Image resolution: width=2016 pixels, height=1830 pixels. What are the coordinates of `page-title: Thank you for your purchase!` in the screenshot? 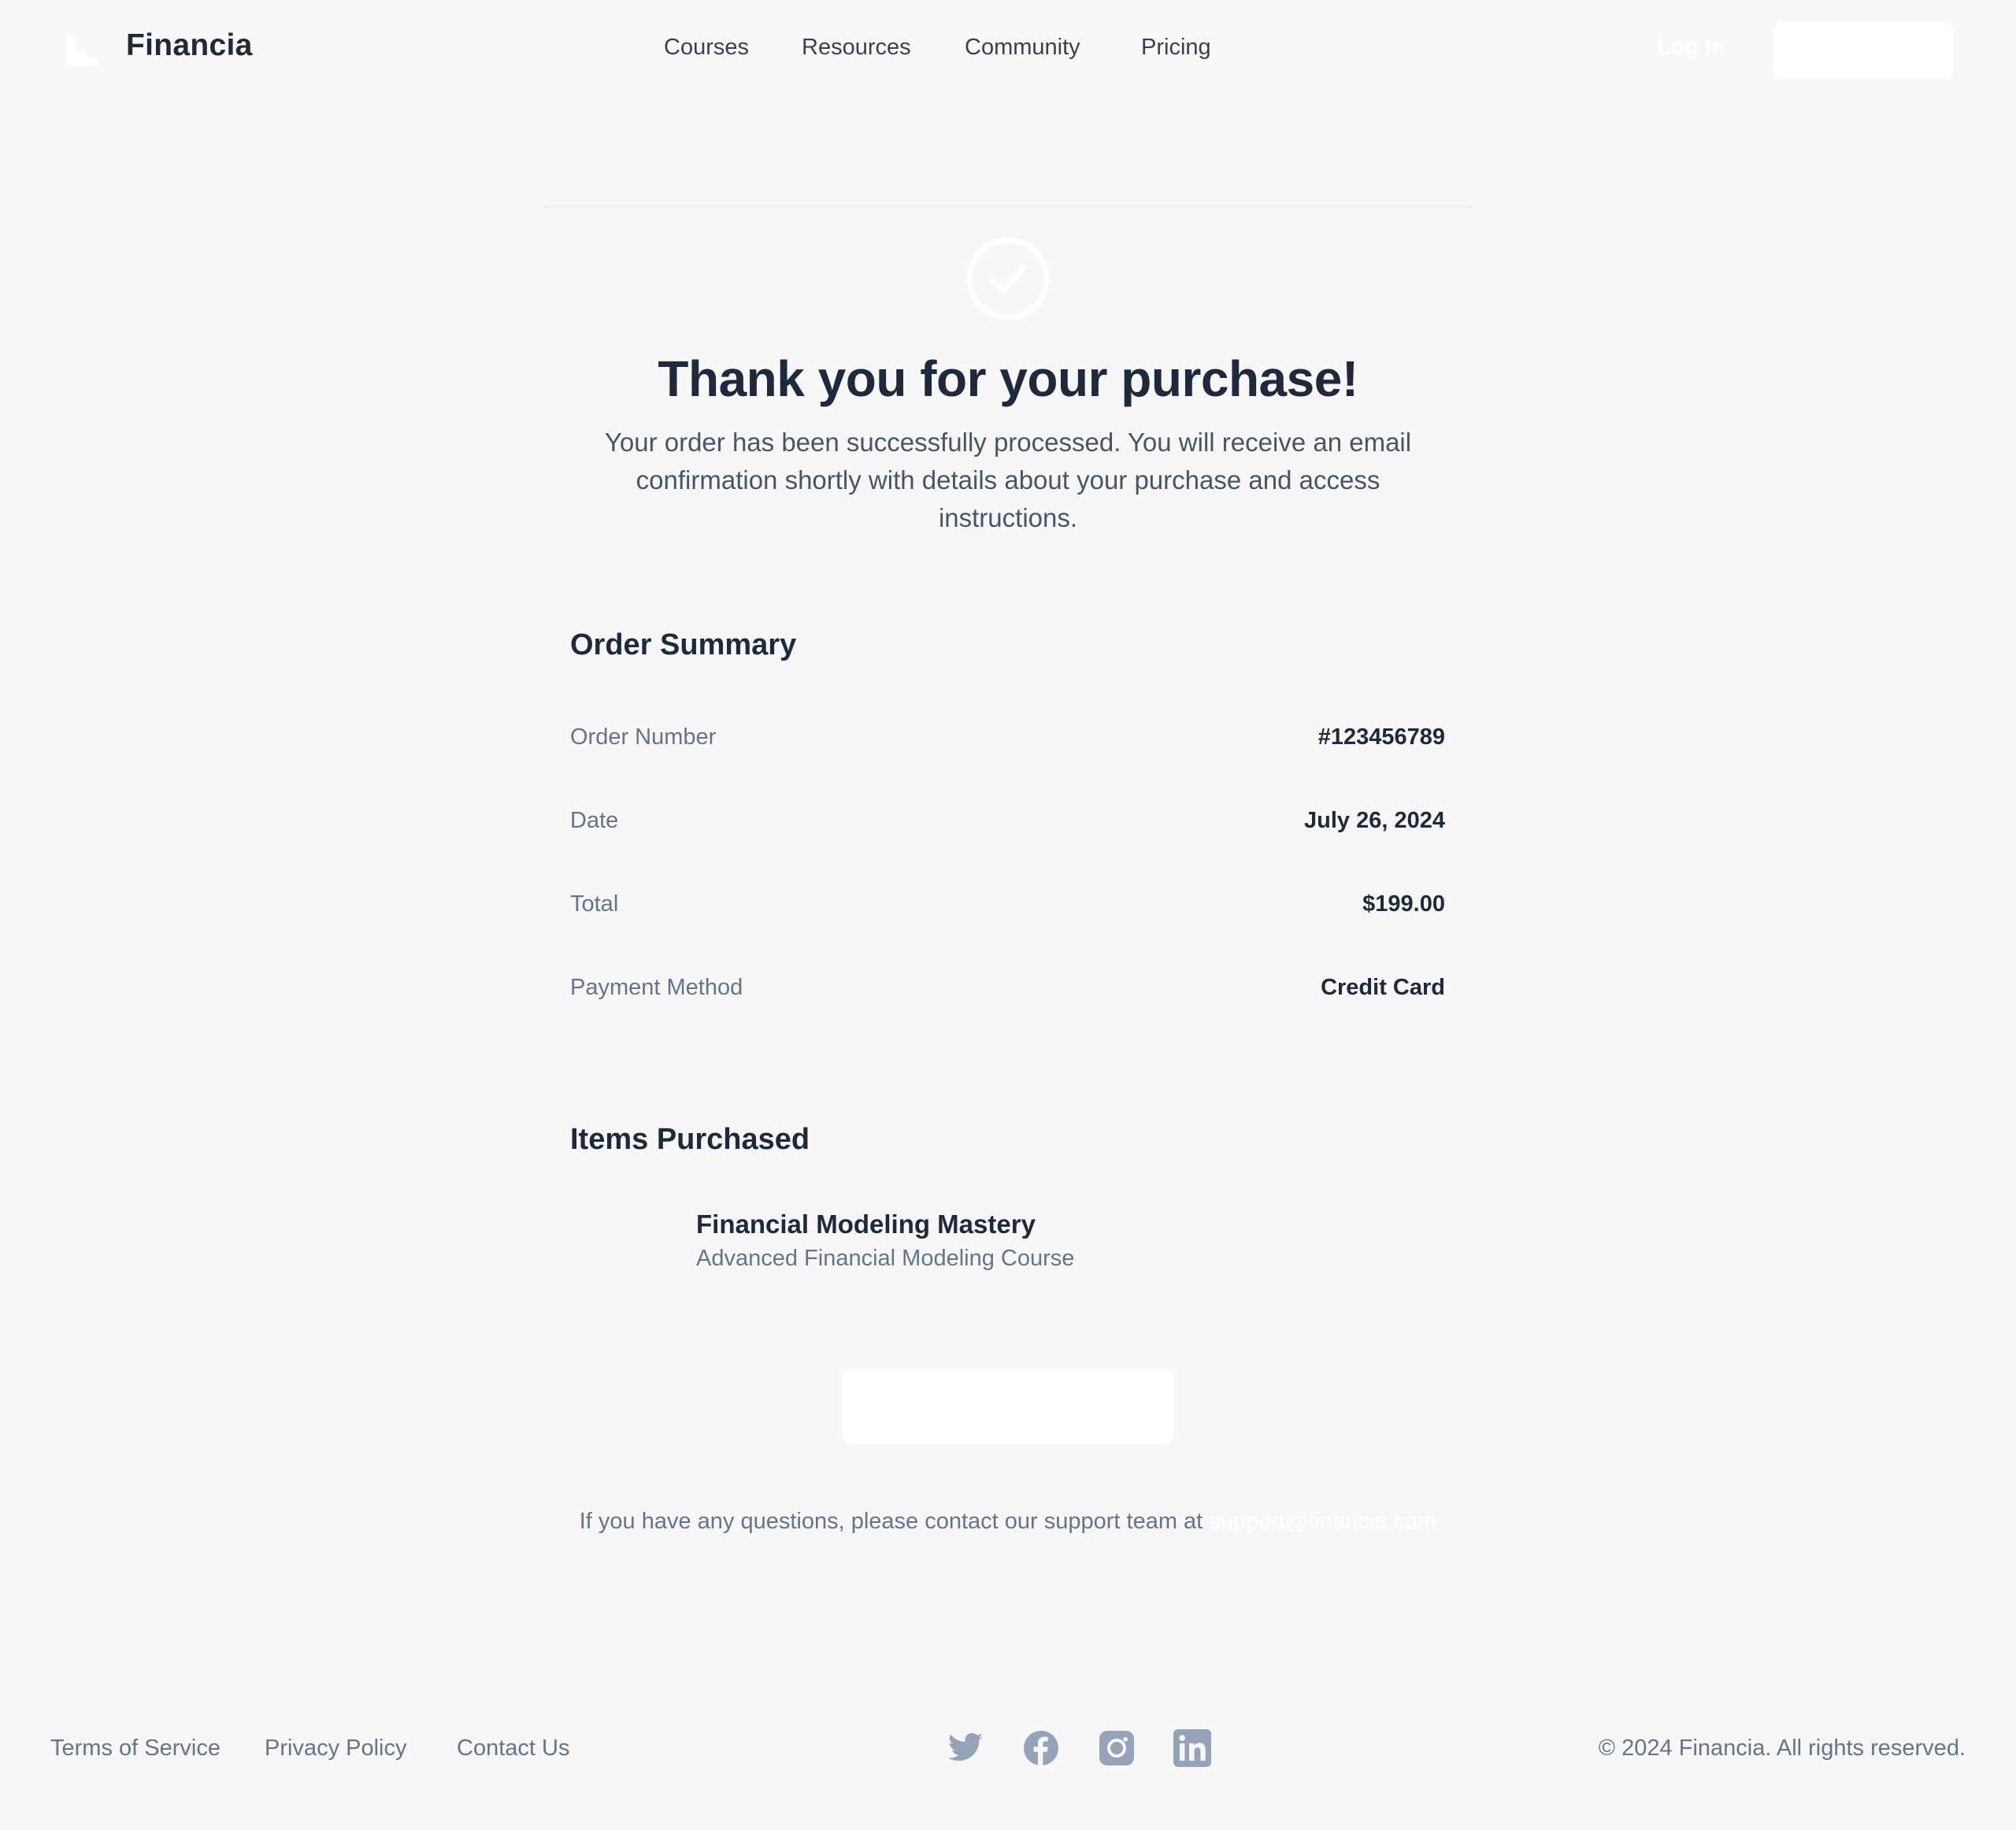 It's located at (1008, 378).